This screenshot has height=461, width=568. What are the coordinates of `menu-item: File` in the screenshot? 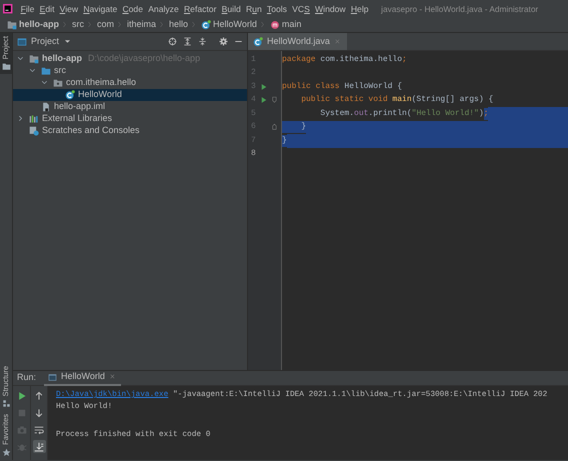 It's located at (28, 9).